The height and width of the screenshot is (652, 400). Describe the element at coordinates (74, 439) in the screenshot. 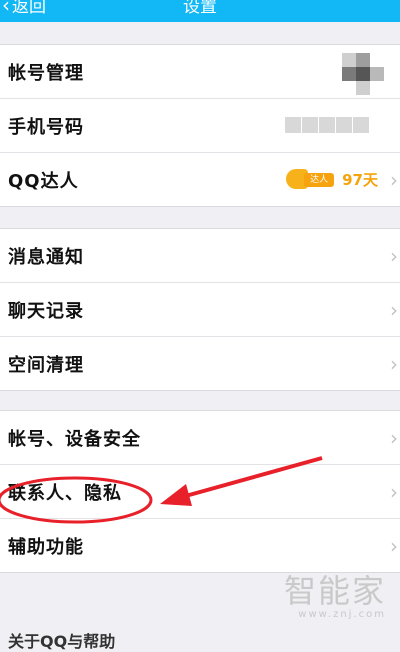

I see `row-label: 帐号、设备安全` at that location.